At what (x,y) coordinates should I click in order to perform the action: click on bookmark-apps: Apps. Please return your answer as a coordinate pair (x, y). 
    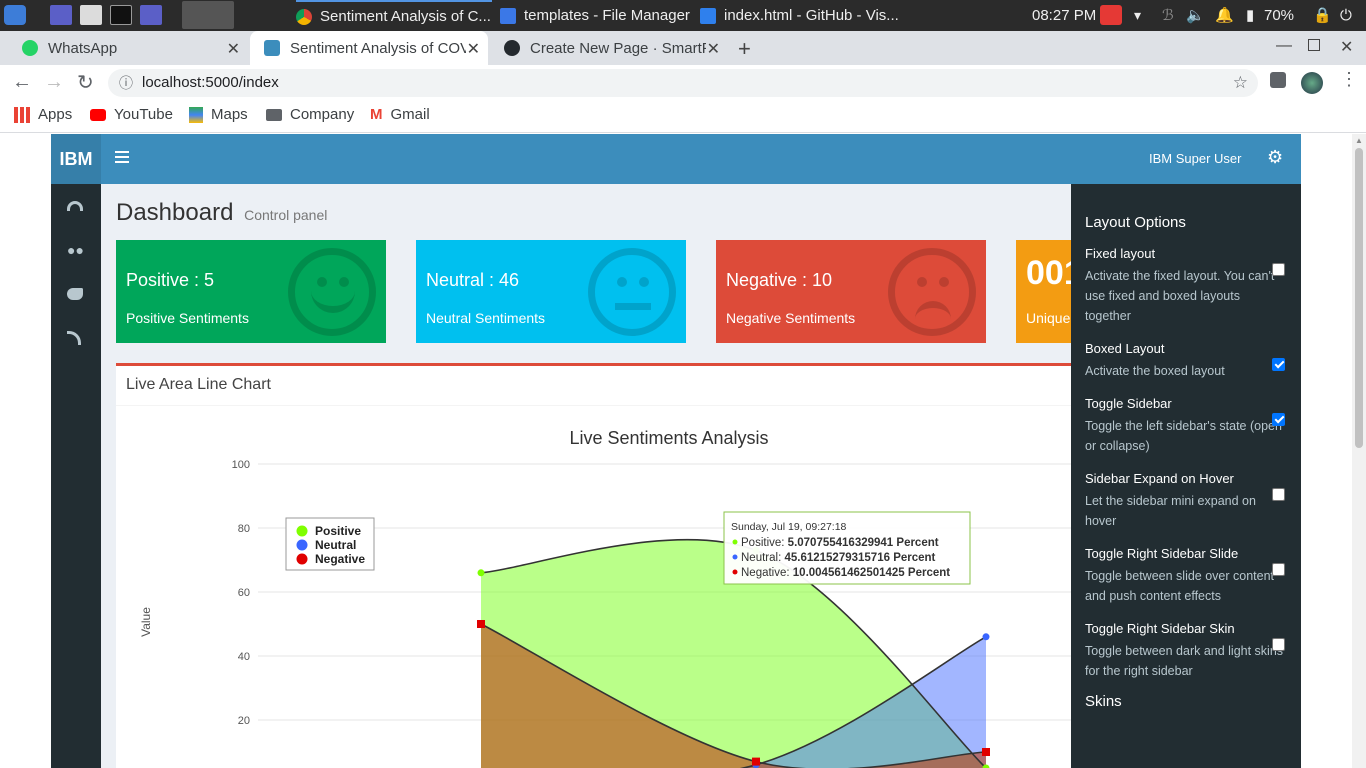
    Looking at the image, I should click on (43, 114).